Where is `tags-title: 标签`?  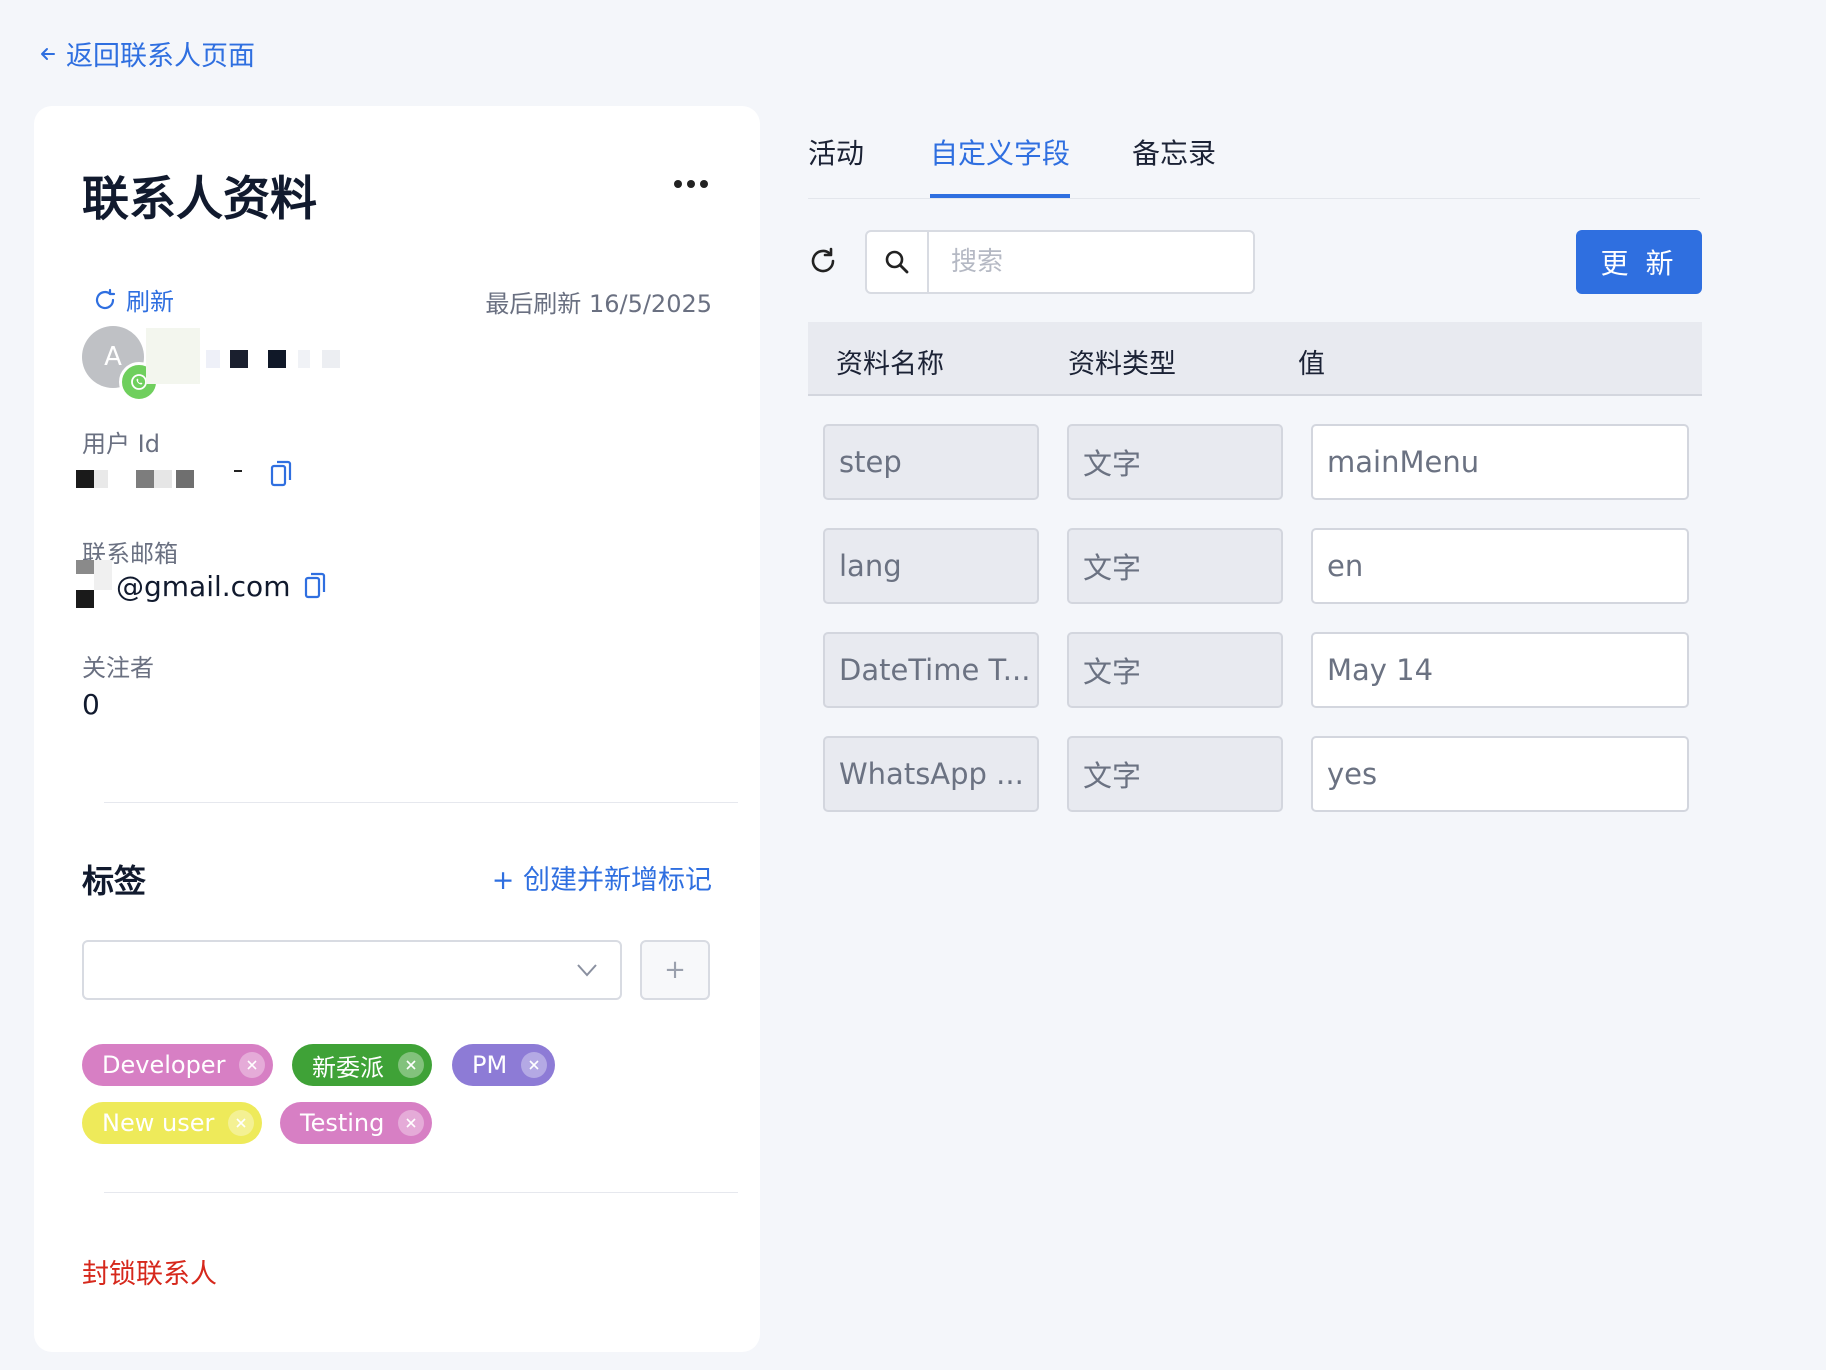
tags-title: 标签 is located at coordinates (114, 881).